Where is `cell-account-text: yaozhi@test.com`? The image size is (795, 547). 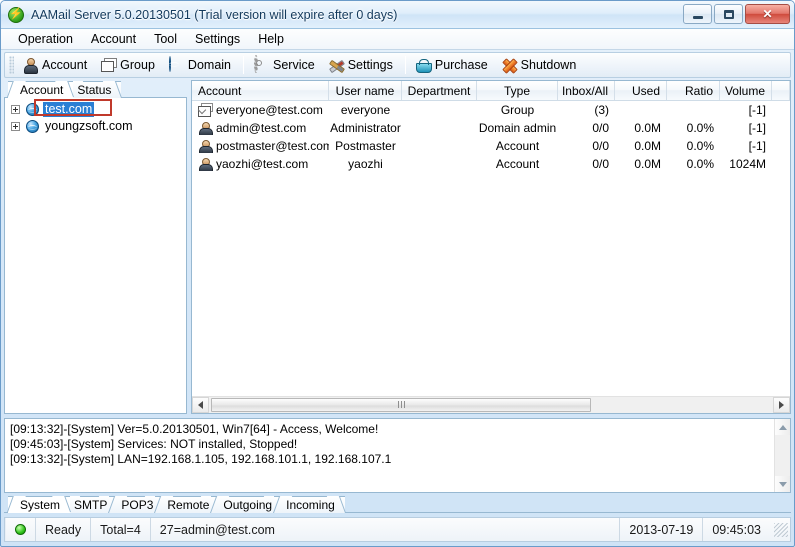
cell-account-text: yaozhi@test.com is located at coordinates (262, 164).